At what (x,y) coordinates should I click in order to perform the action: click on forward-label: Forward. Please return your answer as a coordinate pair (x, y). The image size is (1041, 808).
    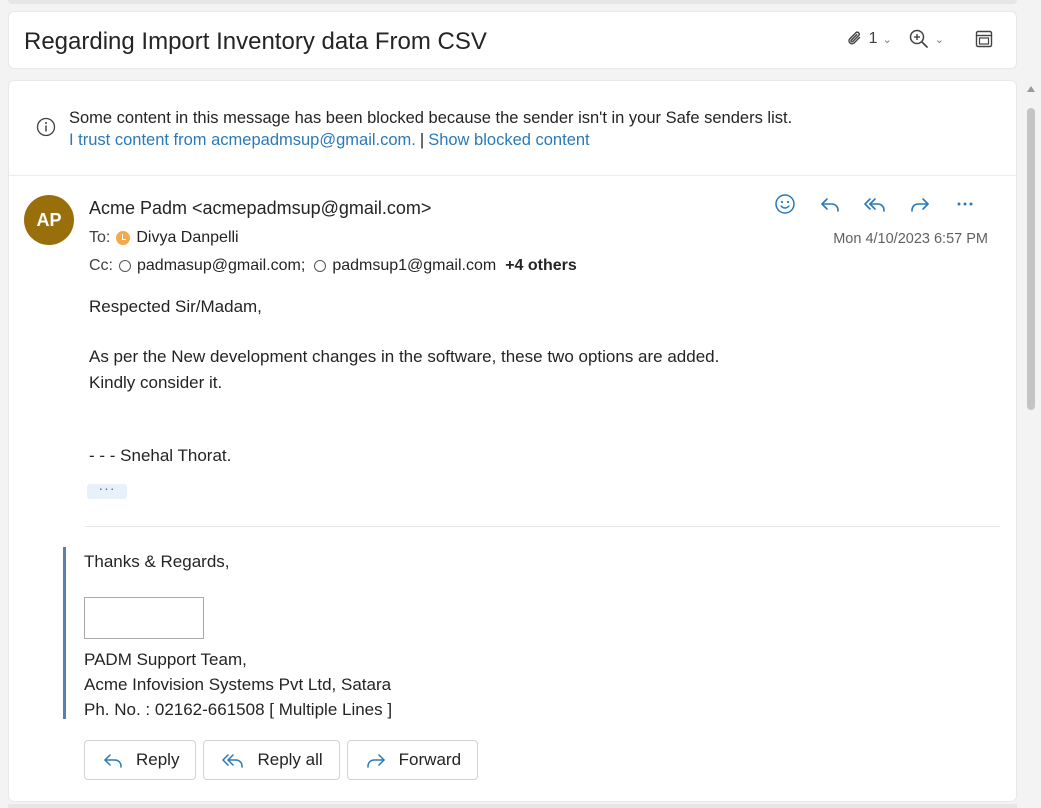
    Looking at the image, I should click on (430, 759).